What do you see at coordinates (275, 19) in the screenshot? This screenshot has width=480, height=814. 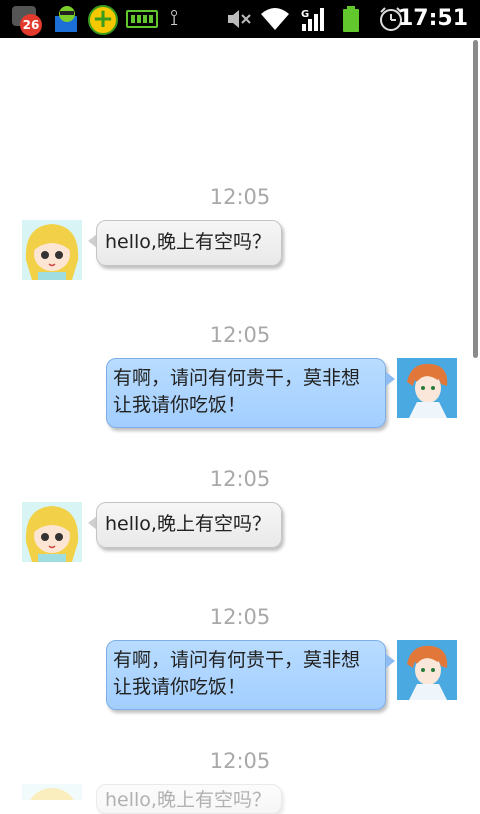 I see `wifi-icon` at bounding box center [275, 19].